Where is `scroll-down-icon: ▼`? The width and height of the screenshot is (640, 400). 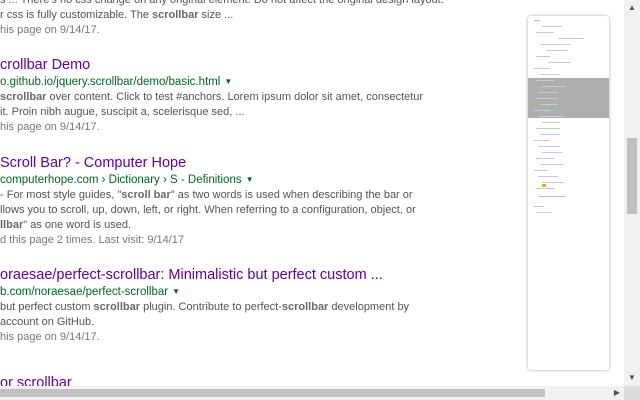
scroll-down-icon: ▼ is located at coordinates (632, 378).